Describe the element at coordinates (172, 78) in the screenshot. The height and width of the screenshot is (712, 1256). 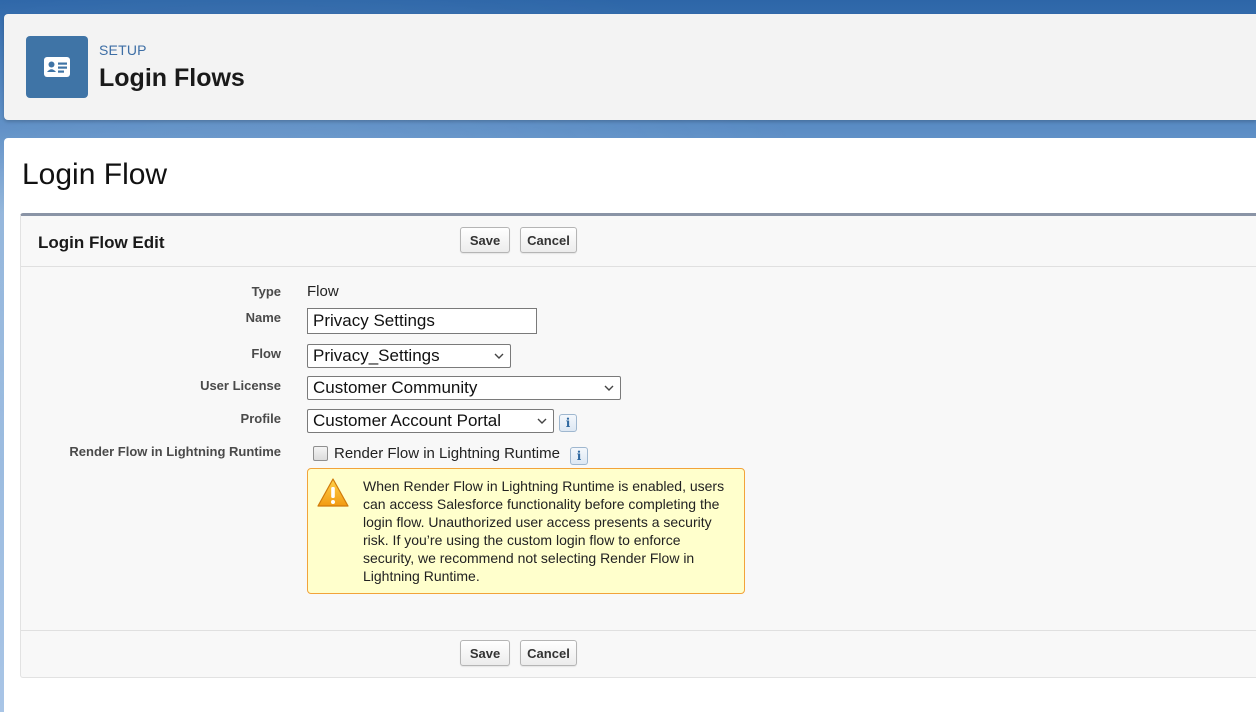
I see `header-title: Login Flows` at that location.